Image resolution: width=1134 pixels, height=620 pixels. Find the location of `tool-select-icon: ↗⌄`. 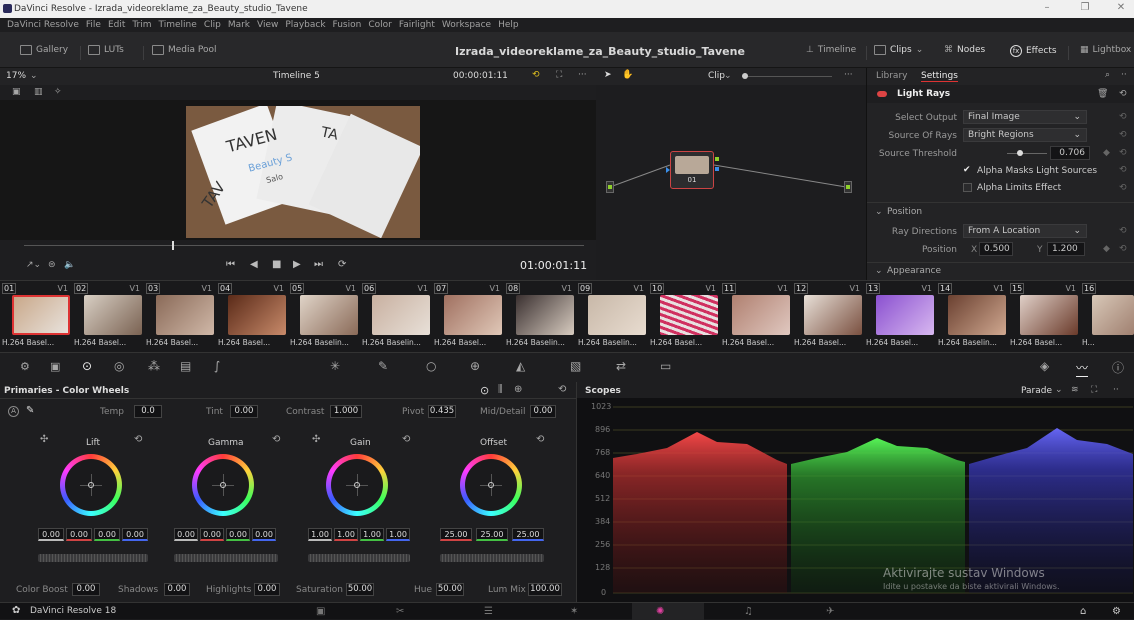

tool-select-icon: ↗⌄ is located at coordinates (33, 265).